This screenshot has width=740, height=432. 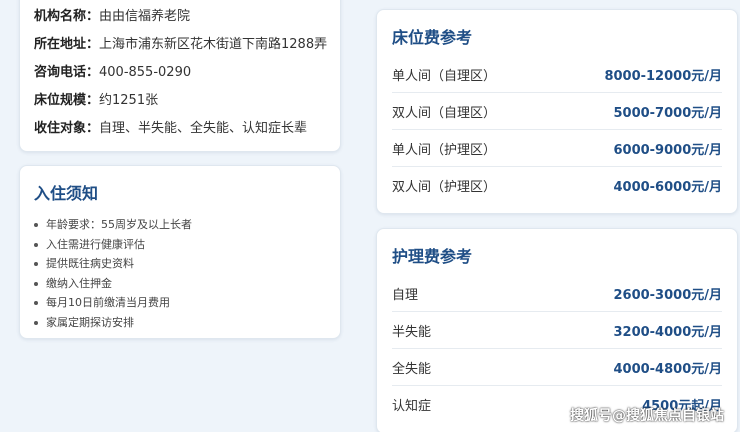 What do you see at coordinates (203, 128) in the screenshot?
I see `institution-target-residents: 自理、半失能、全失能、认知症长辈` at bounding box center [203, 128].